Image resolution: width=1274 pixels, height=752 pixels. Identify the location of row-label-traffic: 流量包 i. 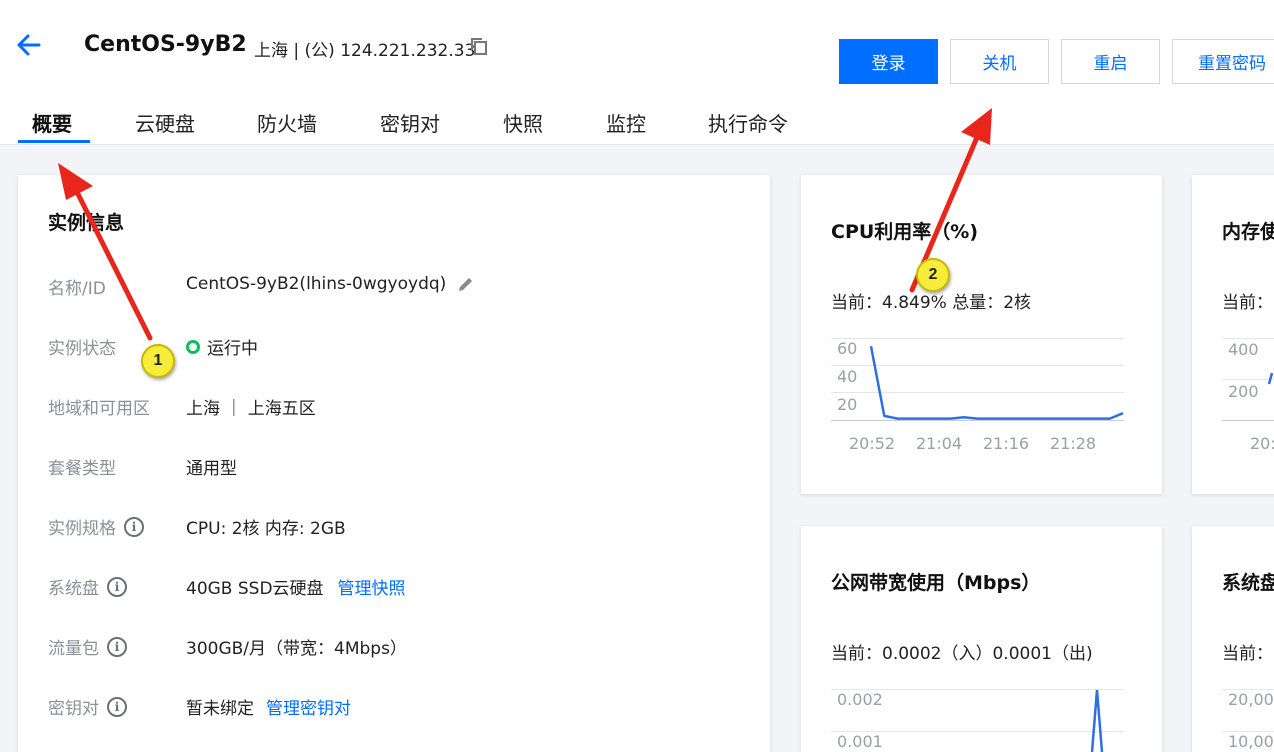
(87, 646).